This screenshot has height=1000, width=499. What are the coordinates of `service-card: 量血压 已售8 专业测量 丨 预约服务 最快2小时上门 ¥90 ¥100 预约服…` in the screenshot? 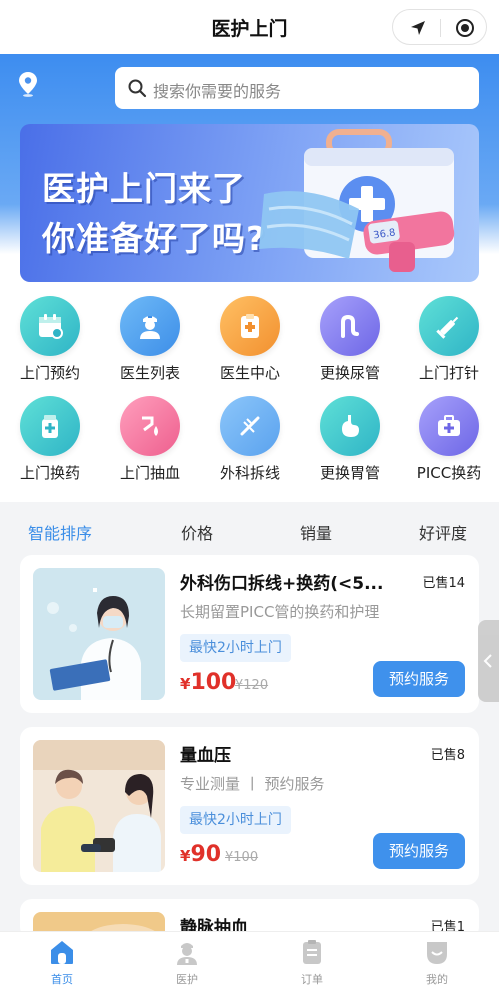 It's located at (249, 806).